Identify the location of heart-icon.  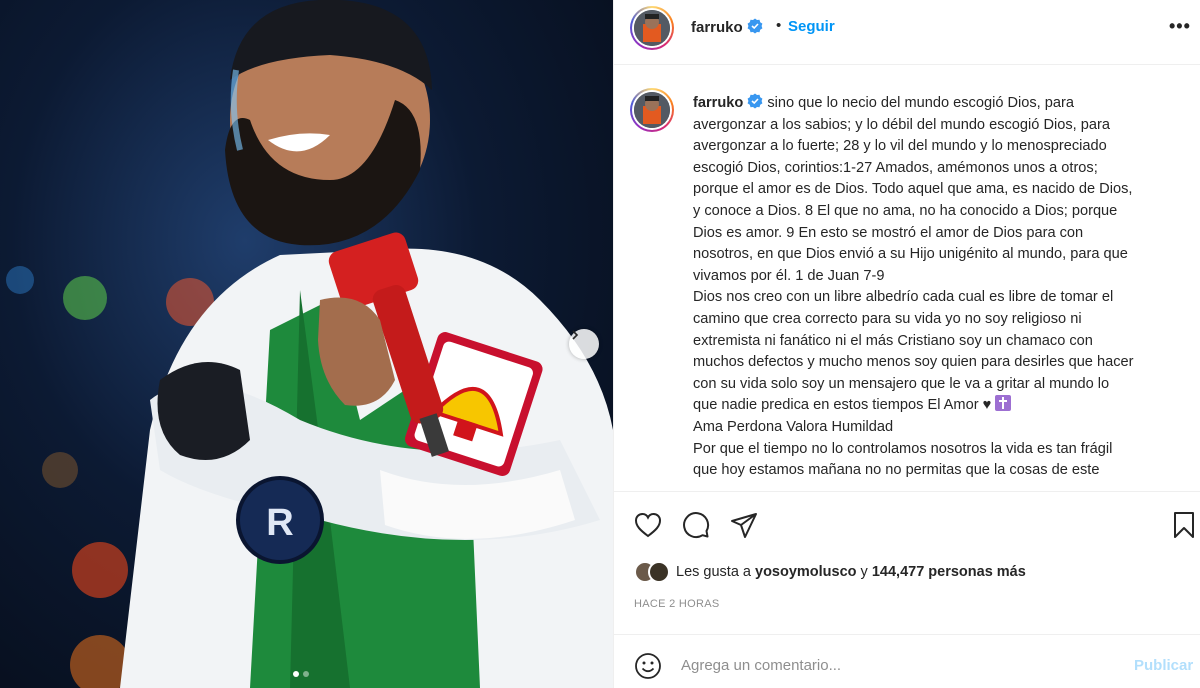
(648, 525).